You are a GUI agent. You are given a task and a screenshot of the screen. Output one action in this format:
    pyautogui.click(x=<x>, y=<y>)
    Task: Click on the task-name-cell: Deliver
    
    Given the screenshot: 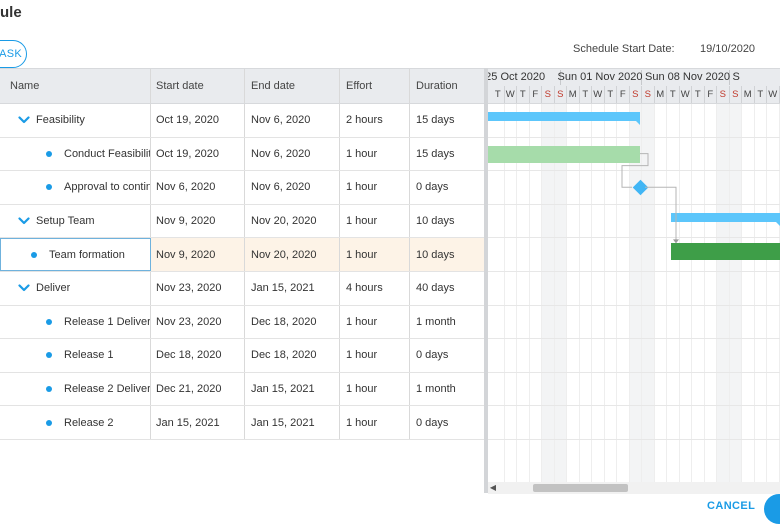 What is the action you would take?
    pyautogui.click(x=75, y=288)
    